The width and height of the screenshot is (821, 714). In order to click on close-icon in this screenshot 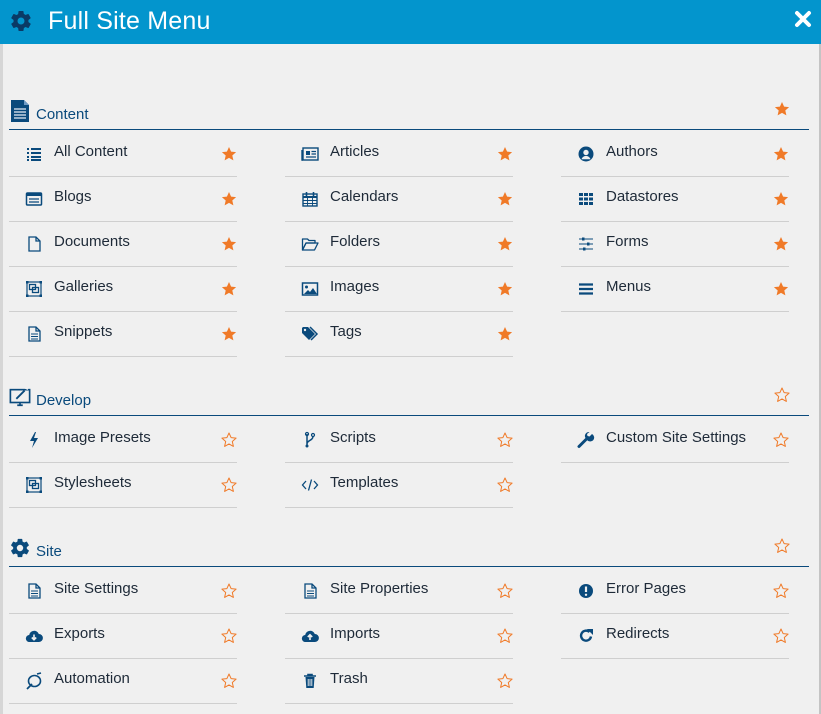, I will do `click(803, 19)`.